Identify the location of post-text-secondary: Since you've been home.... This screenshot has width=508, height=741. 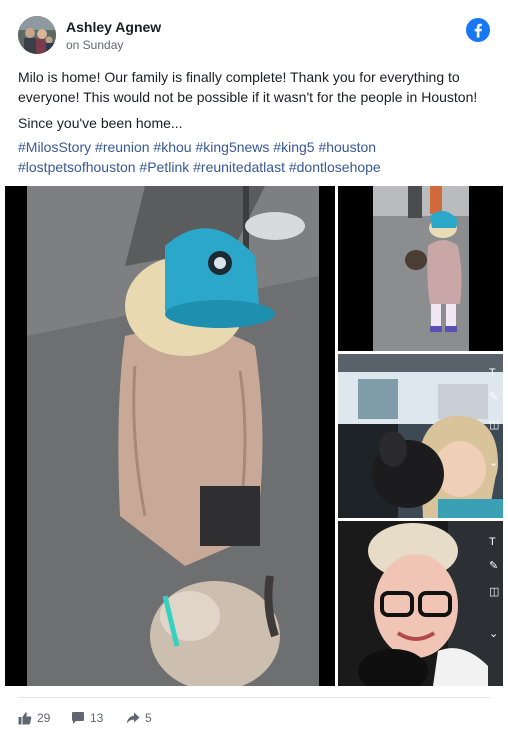
(100, 123).